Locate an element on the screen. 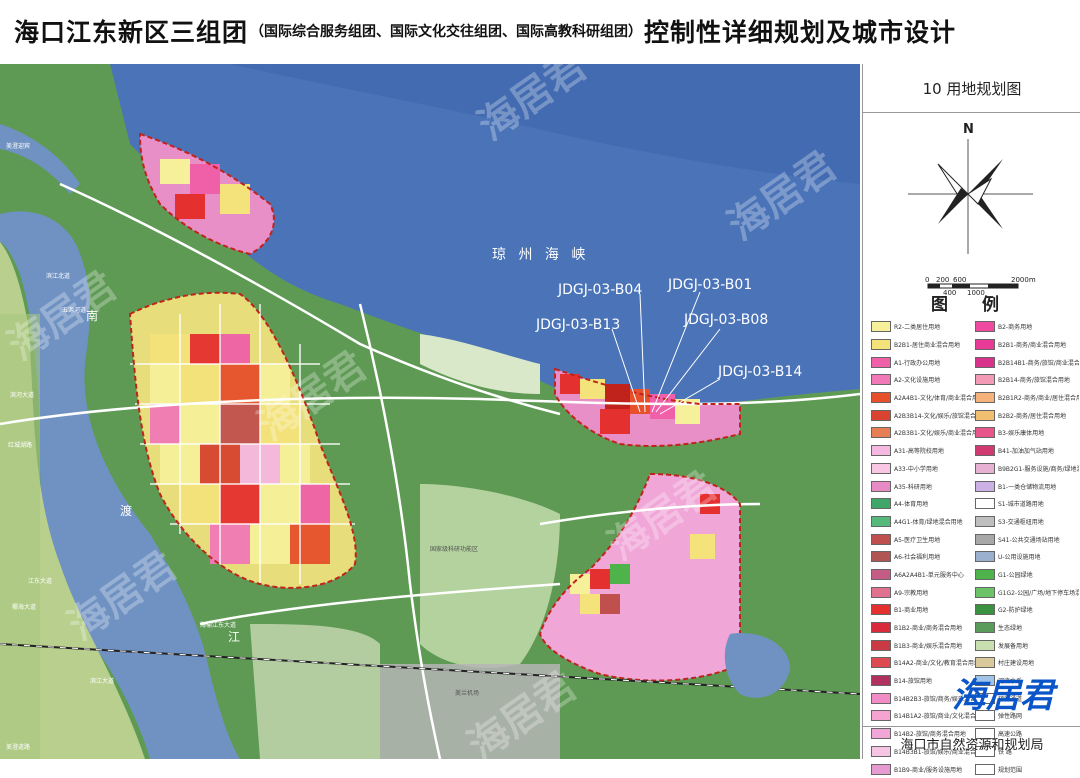 This screenshot has height=778, width=1080. legend-item: S3-交通枢纽用地 is located at coordinates (1027, 522).